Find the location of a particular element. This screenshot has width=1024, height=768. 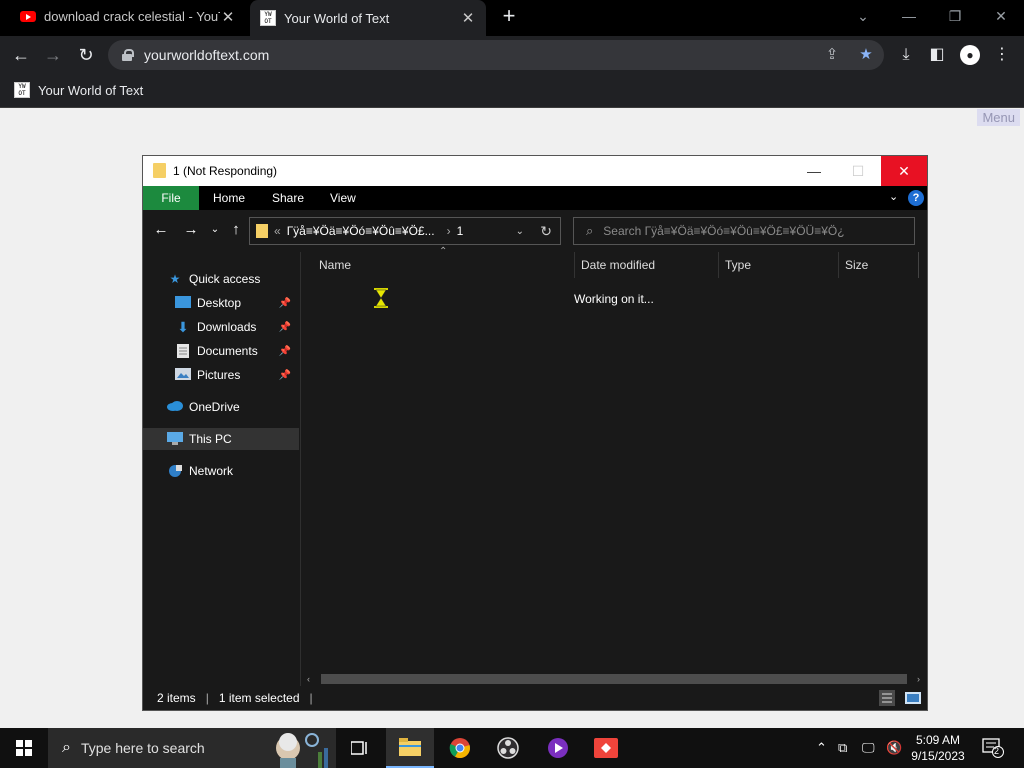

close-button: ✕ is located at coordinates (904, 171).